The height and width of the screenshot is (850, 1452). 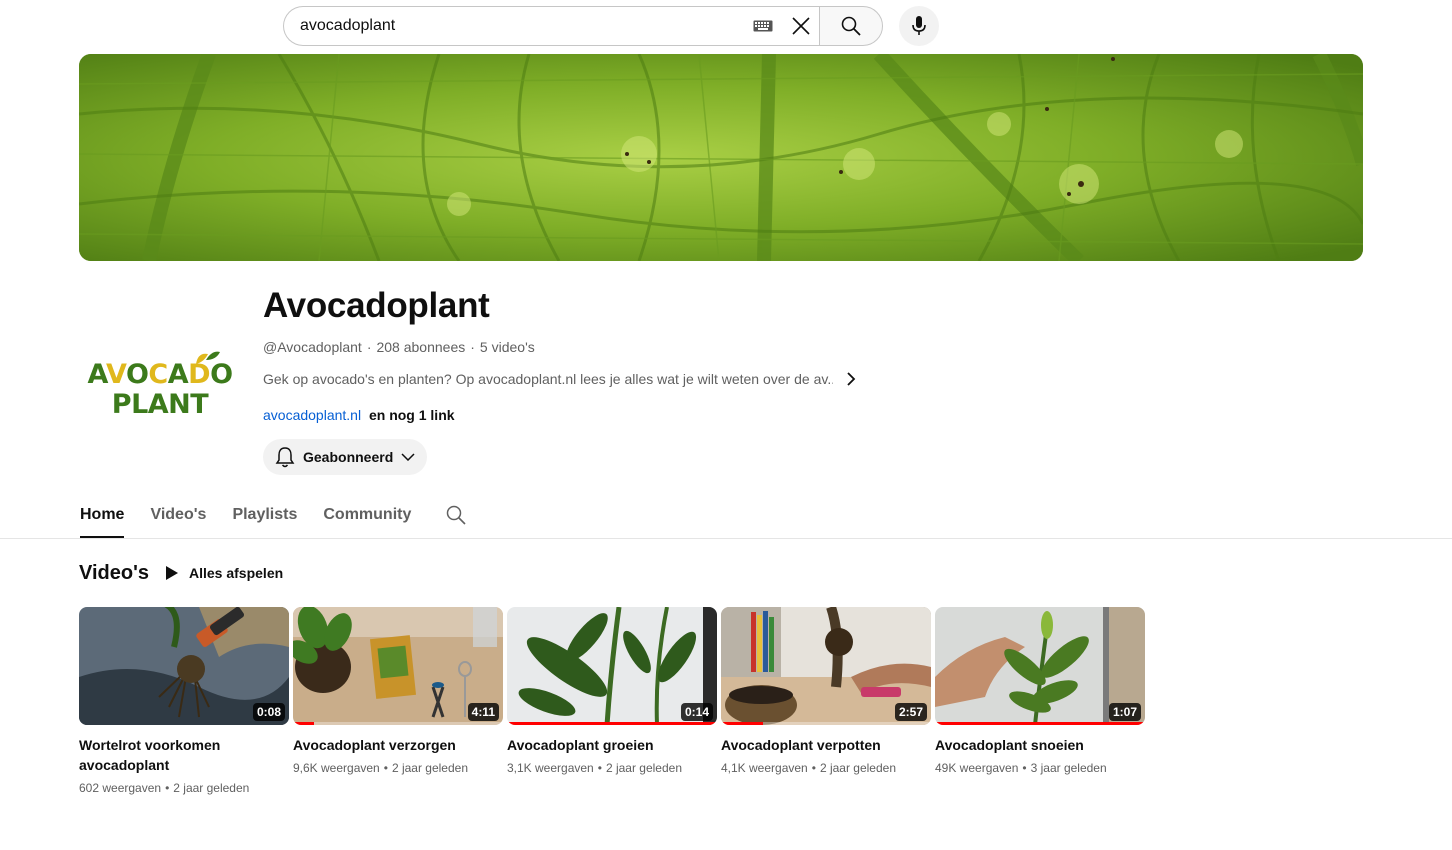 I want to click on channel-meta: @Avocadoplant · 208 abonnees · 5 video's, so click(x=399, y=347).